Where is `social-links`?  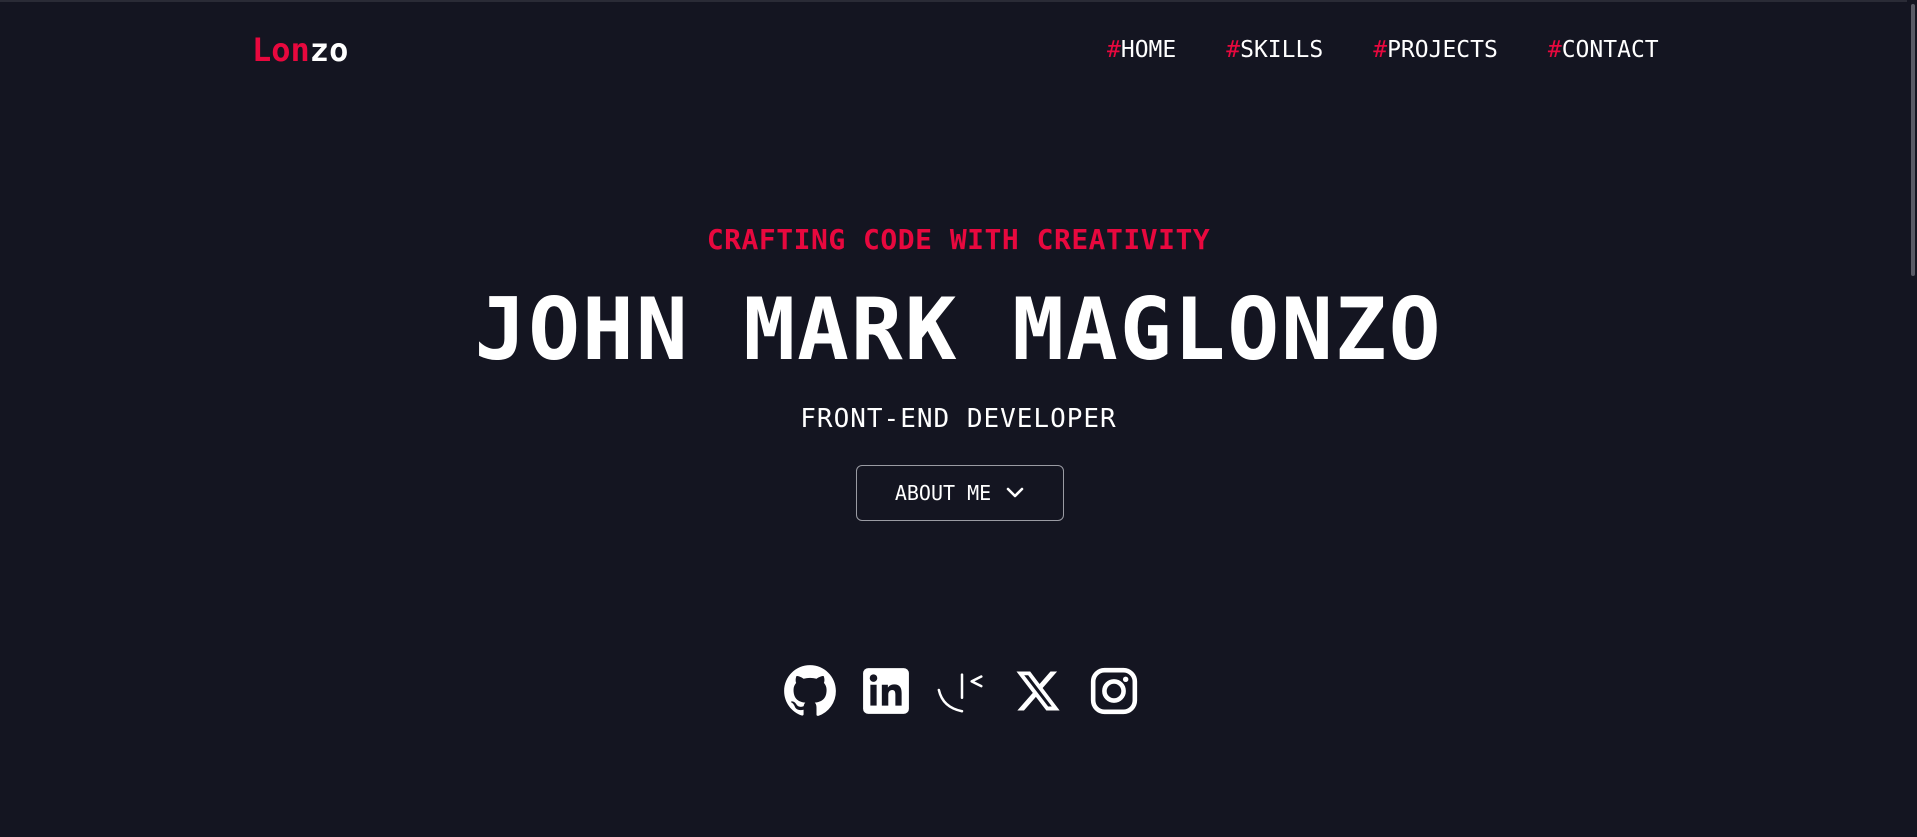
social-links is located at coordinates (962, 691).